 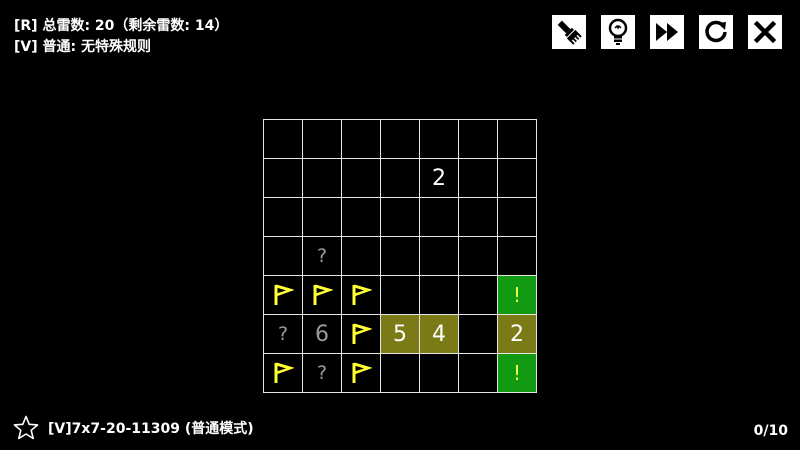 I want to click on total-mines-text: [R] 总雷数: 20（剩余雷数: 14）, so click(x=121, y=26).